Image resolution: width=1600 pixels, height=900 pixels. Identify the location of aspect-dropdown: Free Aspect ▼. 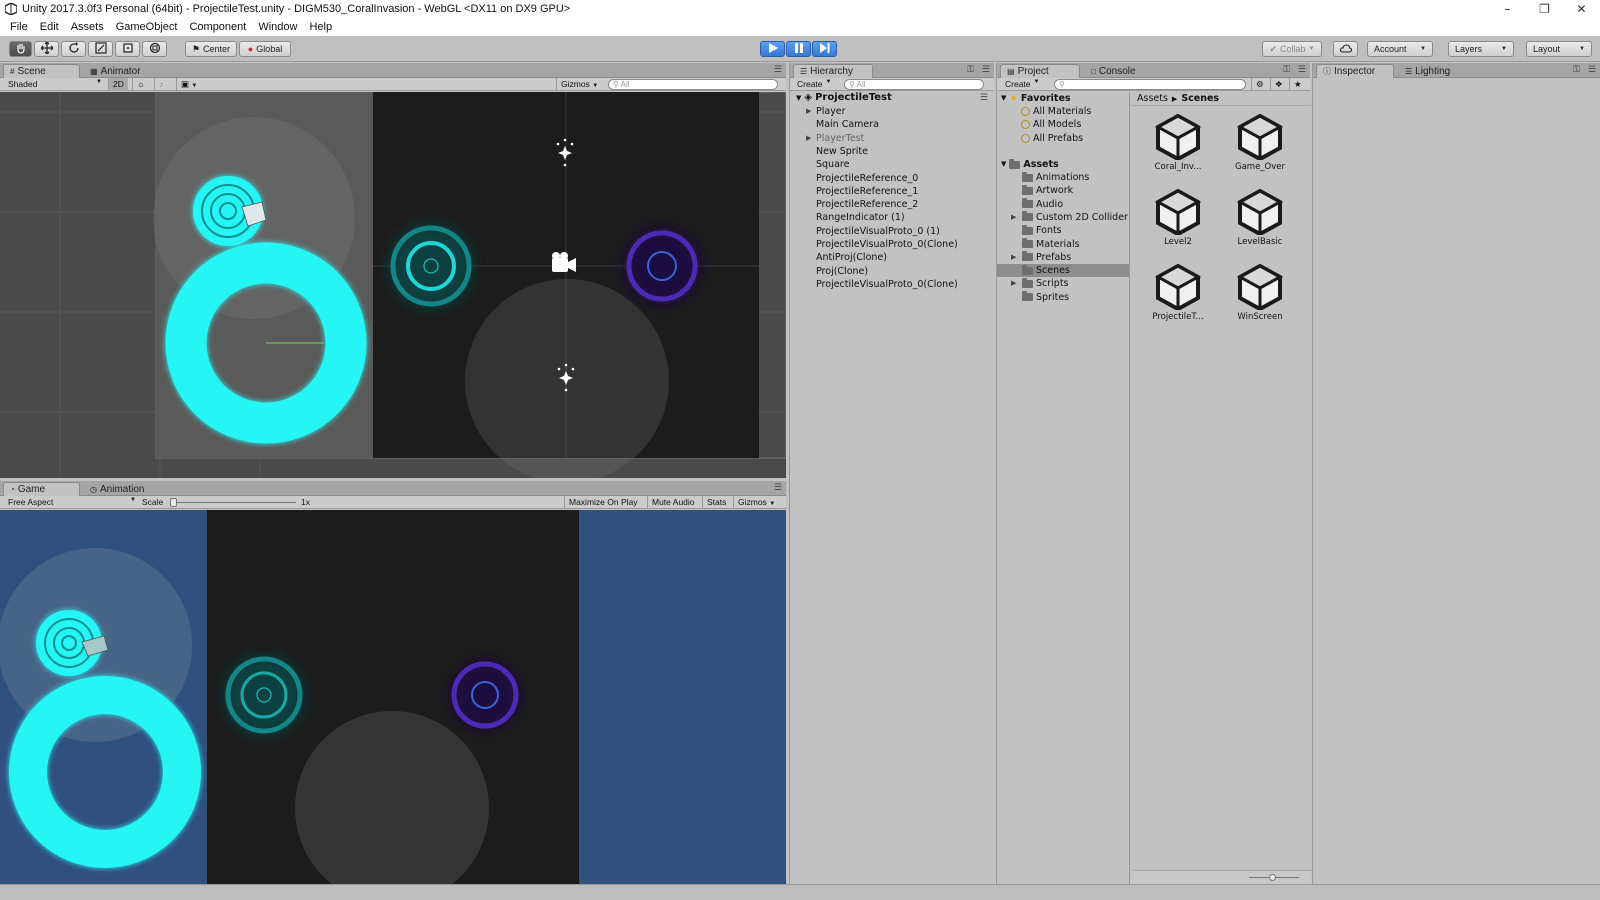
(72, 502).